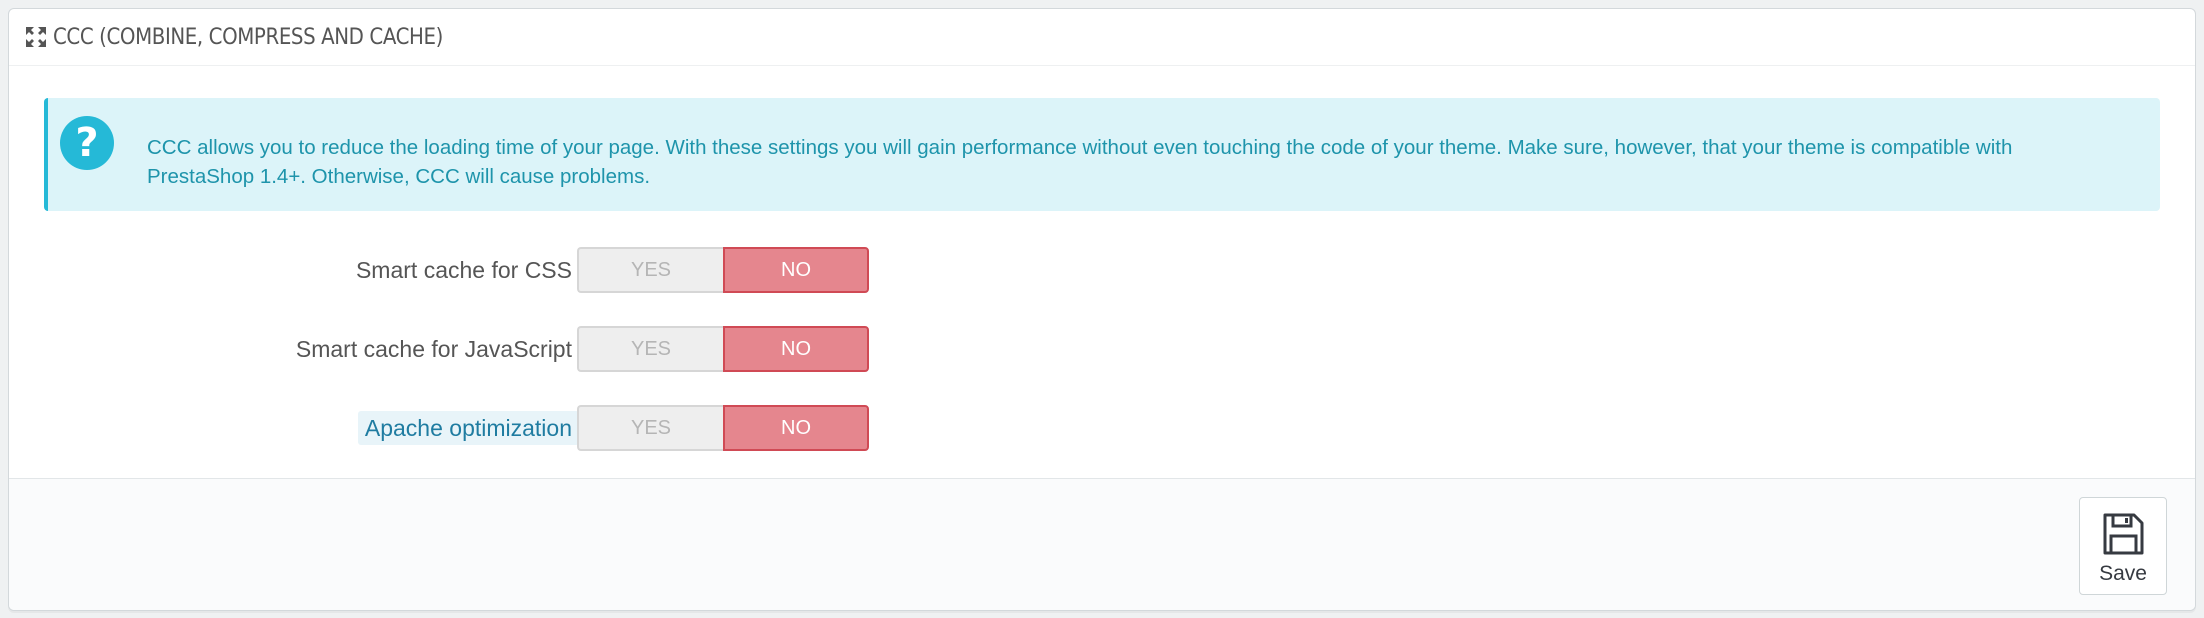  What do you see at coordinates (796, 428) in the screenshot?
I see `apache-optimization-no-option: NO` at bounding box center [796, 428].